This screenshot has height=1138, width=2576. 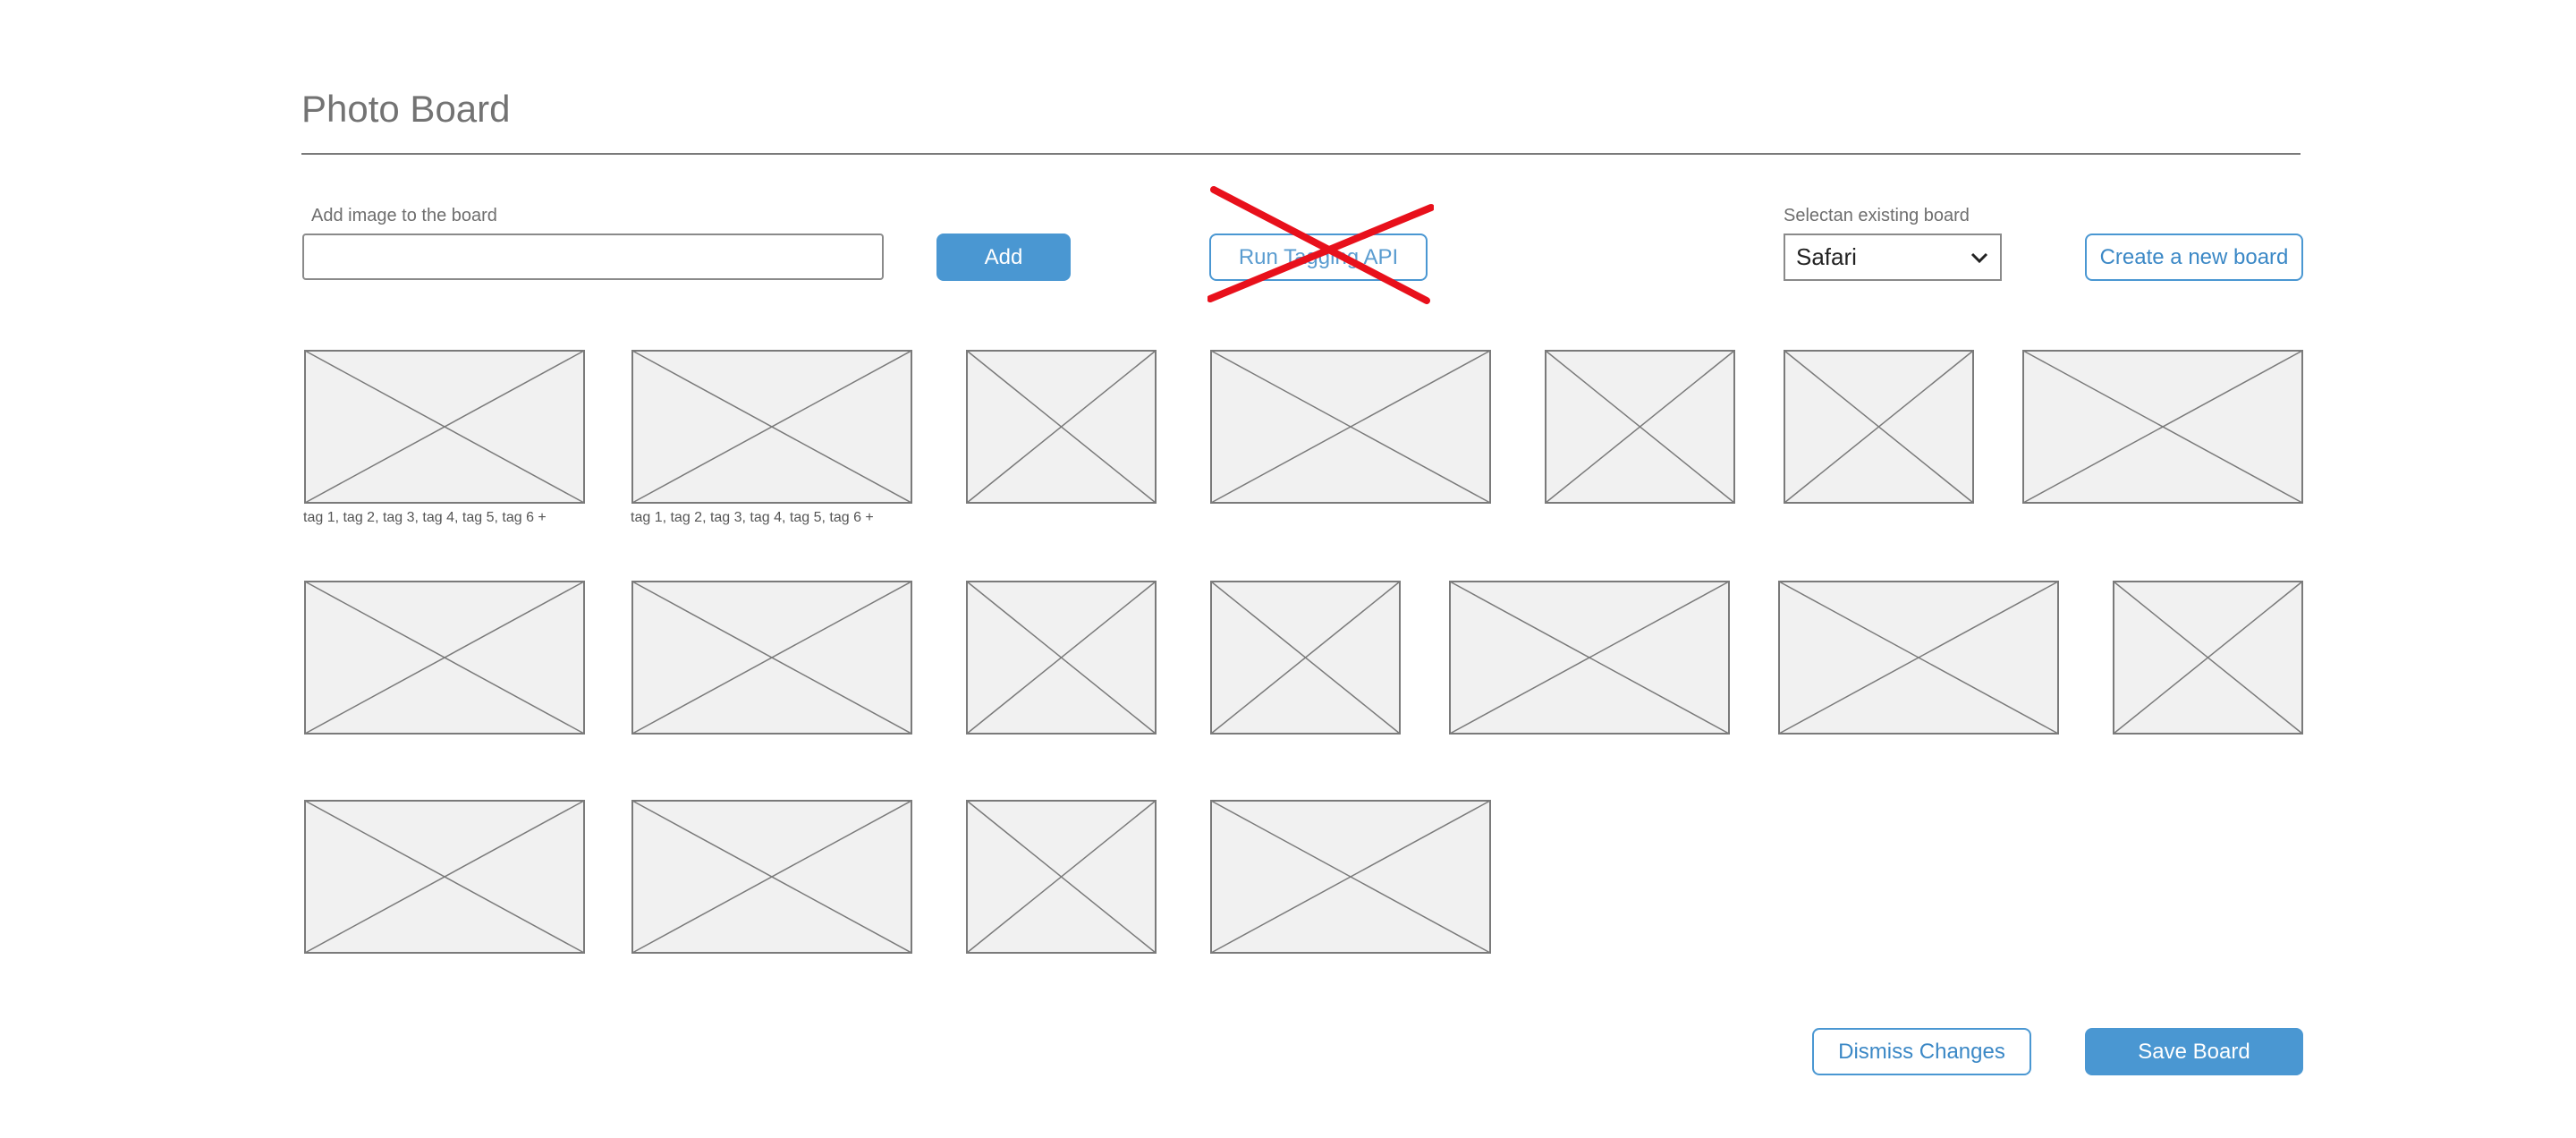 I want to click on page-title: Photo Board, so click(x=406, y=109).